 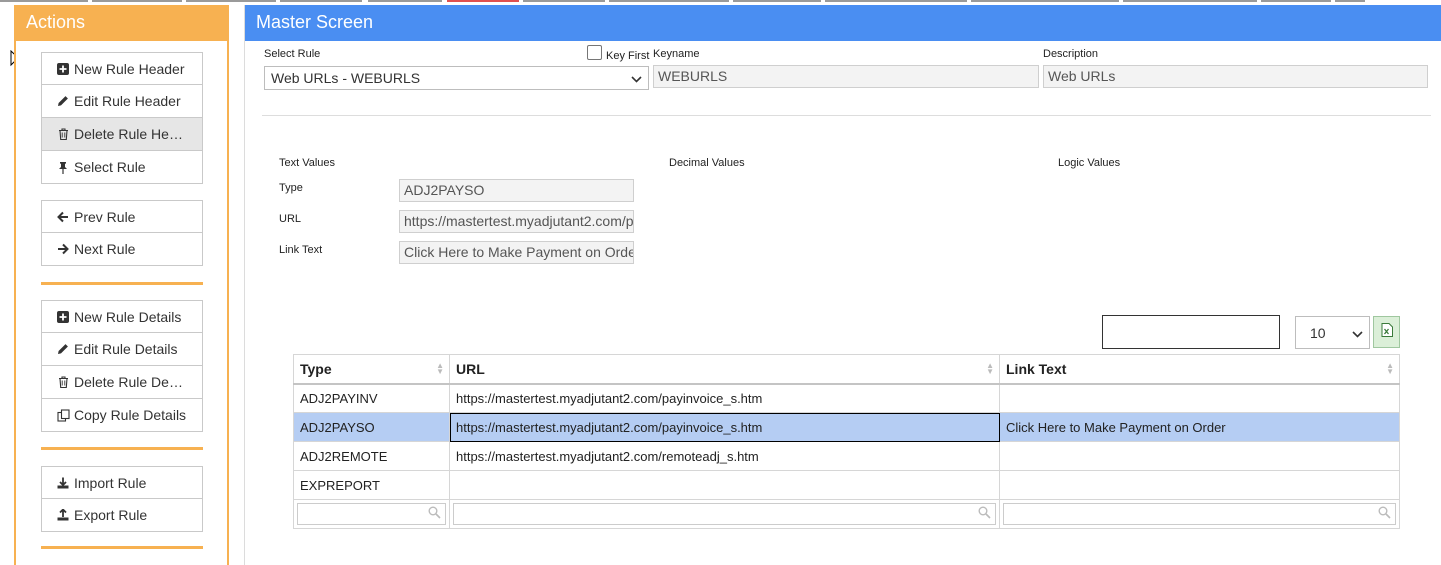 What do you see at coordinates (628, 56) in the screenshot?
I see `key-first-label: Key First` at bounding box center [628, 56].